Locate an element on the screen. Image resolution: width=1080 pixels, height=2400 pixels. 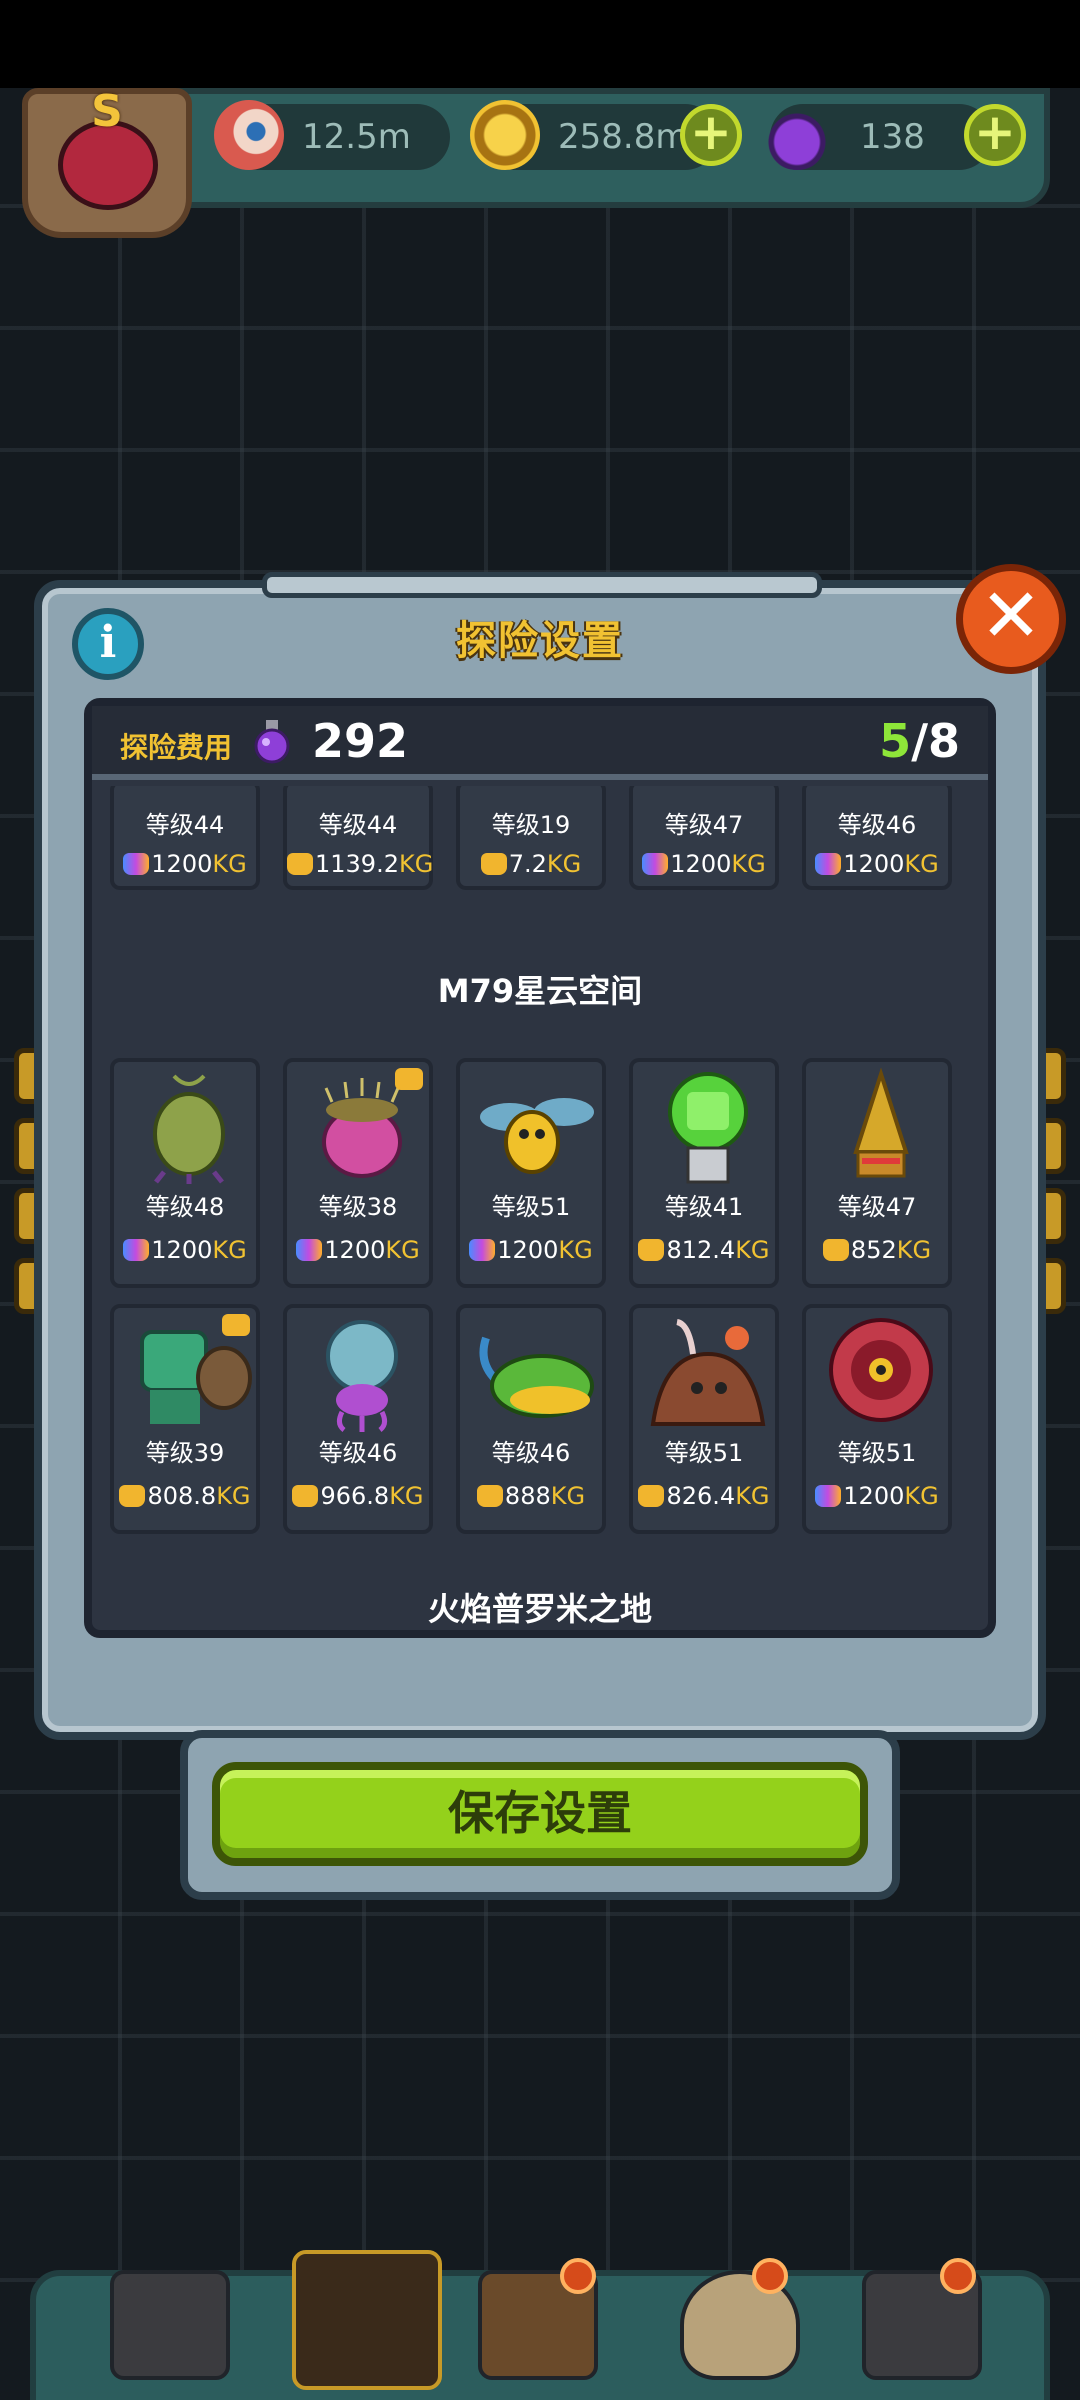
monster-card: 等级44 1200KG is located at coordinates (185, 838).